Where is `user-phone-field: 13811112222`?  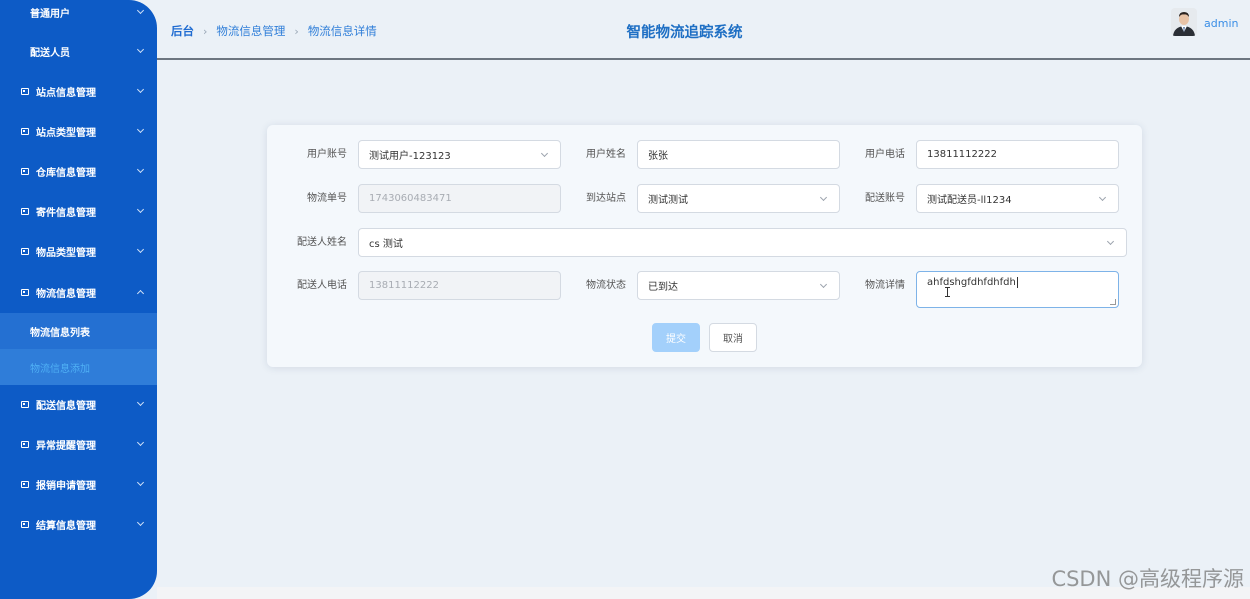
user-phone-field: 13811112222 is located at coordinates (1017, 154).